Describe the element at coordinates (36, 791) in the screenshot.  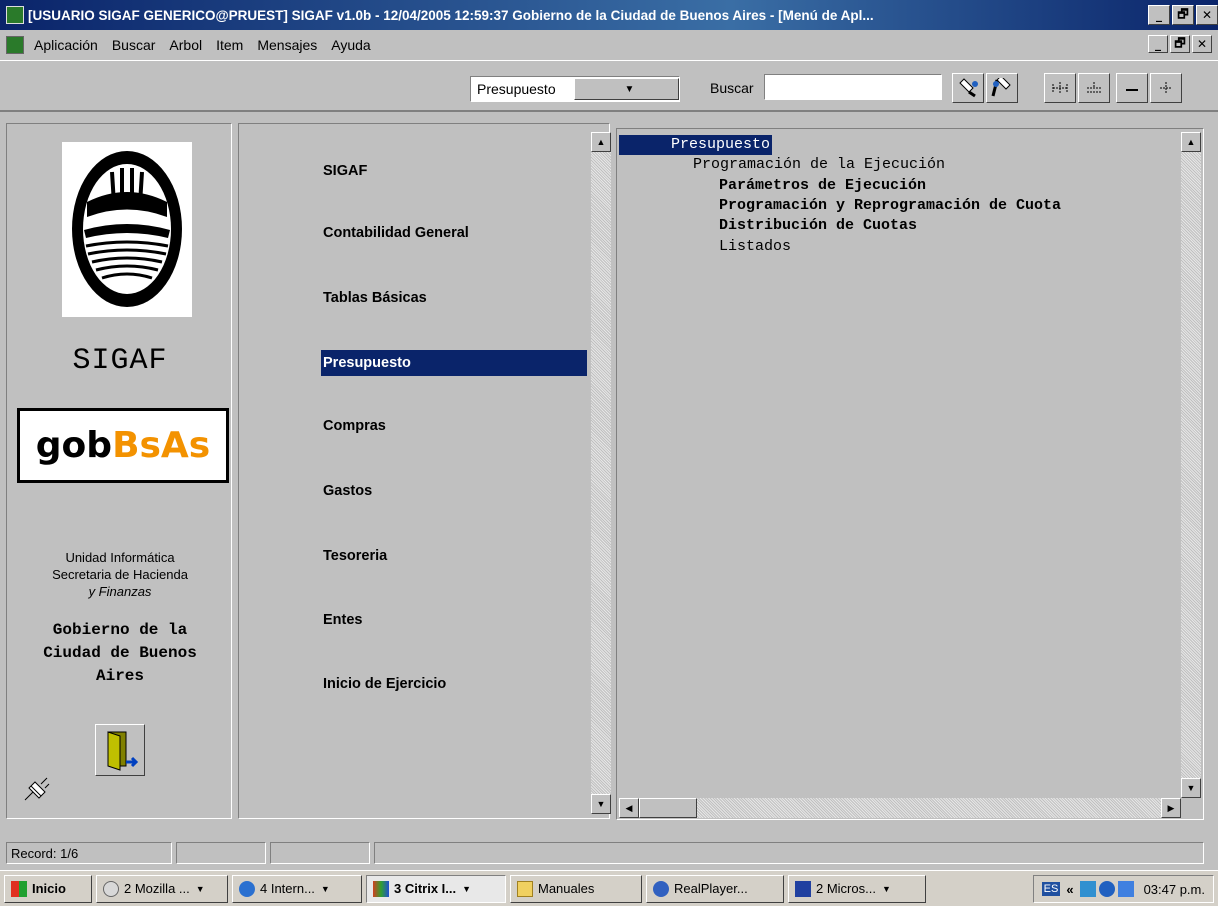
I see `connection-plug-icon` at that location.